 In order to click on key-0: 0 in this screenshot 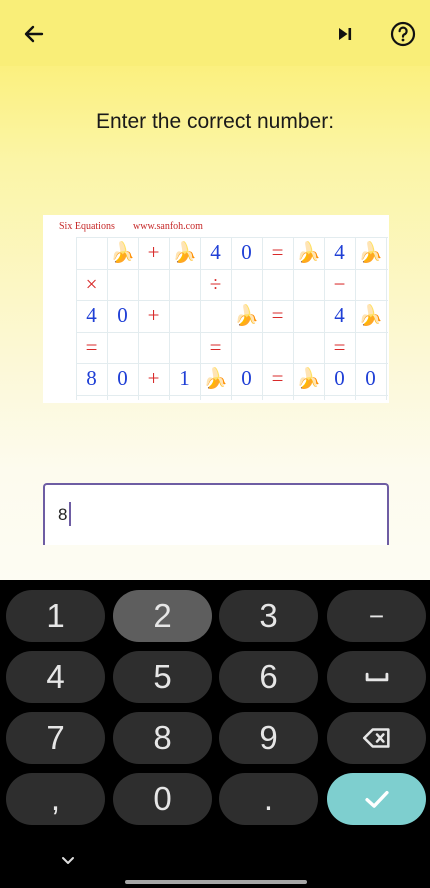, I will do `click(162, 799)`.